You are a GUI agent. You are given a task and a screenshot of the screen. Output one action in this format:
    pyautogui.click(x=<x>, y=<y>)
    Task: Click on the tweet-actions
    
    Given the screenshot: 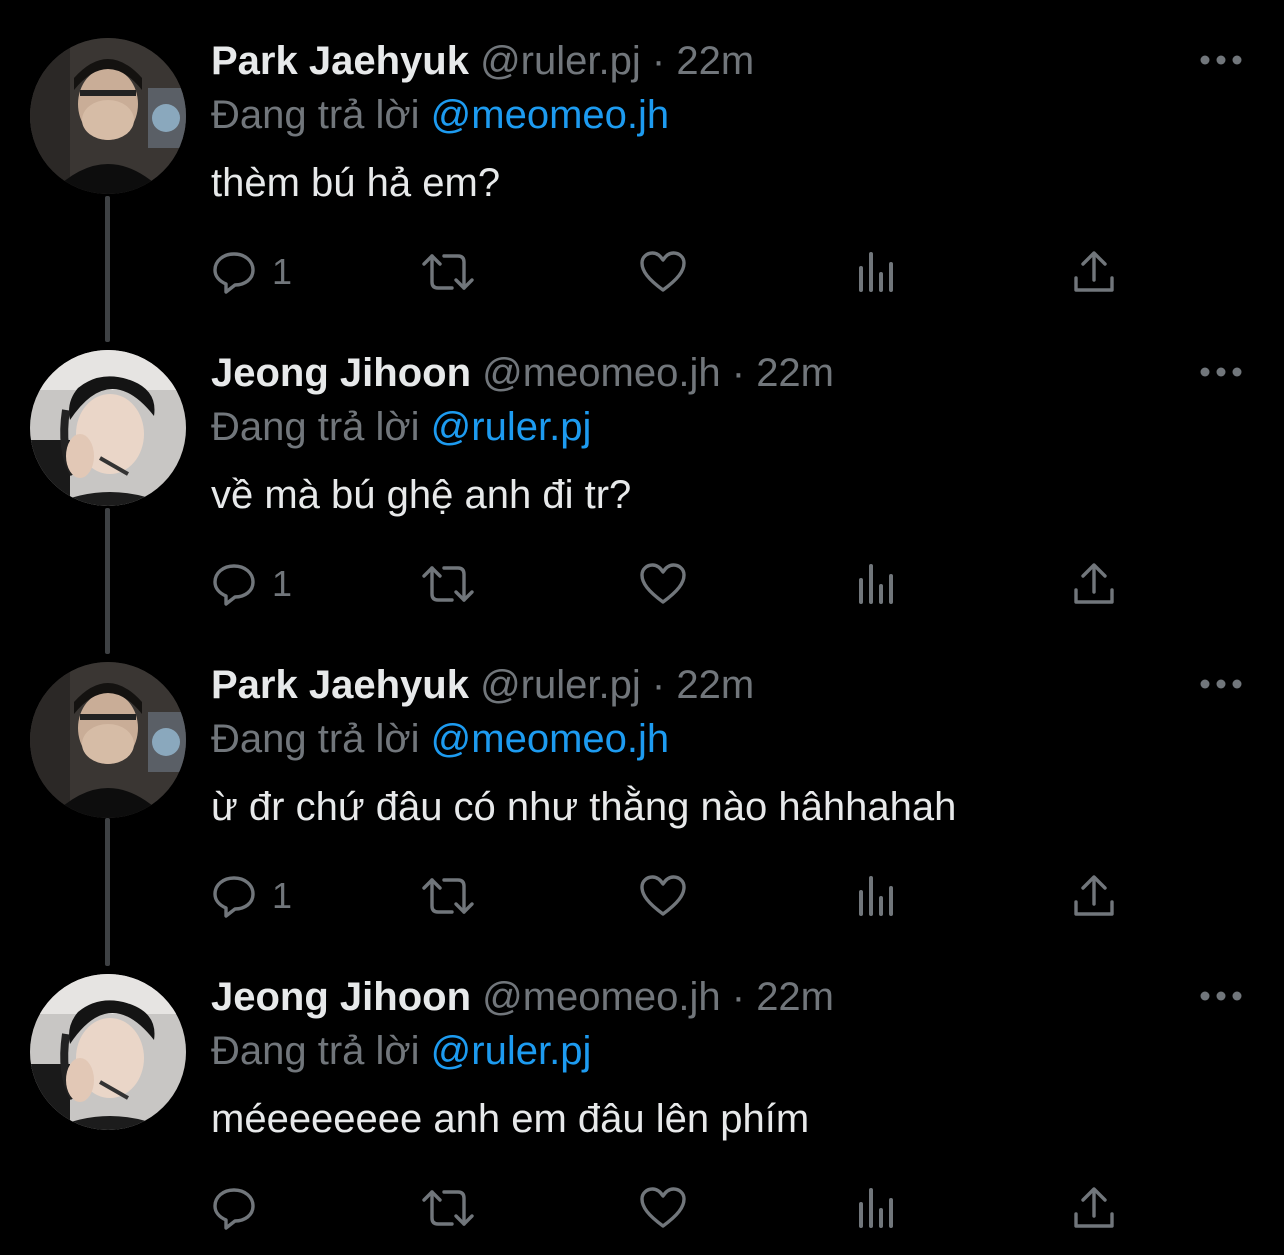 What is the action you would take?
    pyautogui.click(x=670, y=1208)
    